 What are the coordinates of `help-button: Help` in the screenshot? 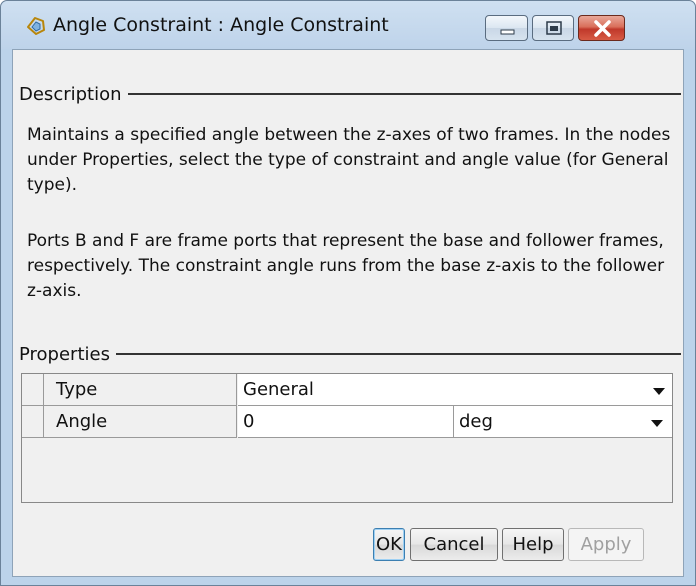 It's located at (533, 544).